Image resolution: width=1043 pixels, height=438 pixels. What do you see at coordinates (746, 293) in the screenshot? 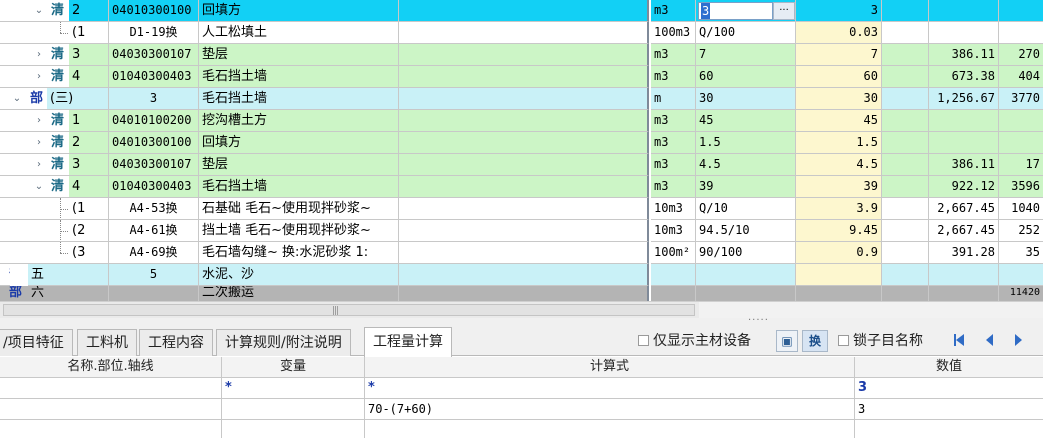
I see `expr-cell` at bounding box center [746, 293].